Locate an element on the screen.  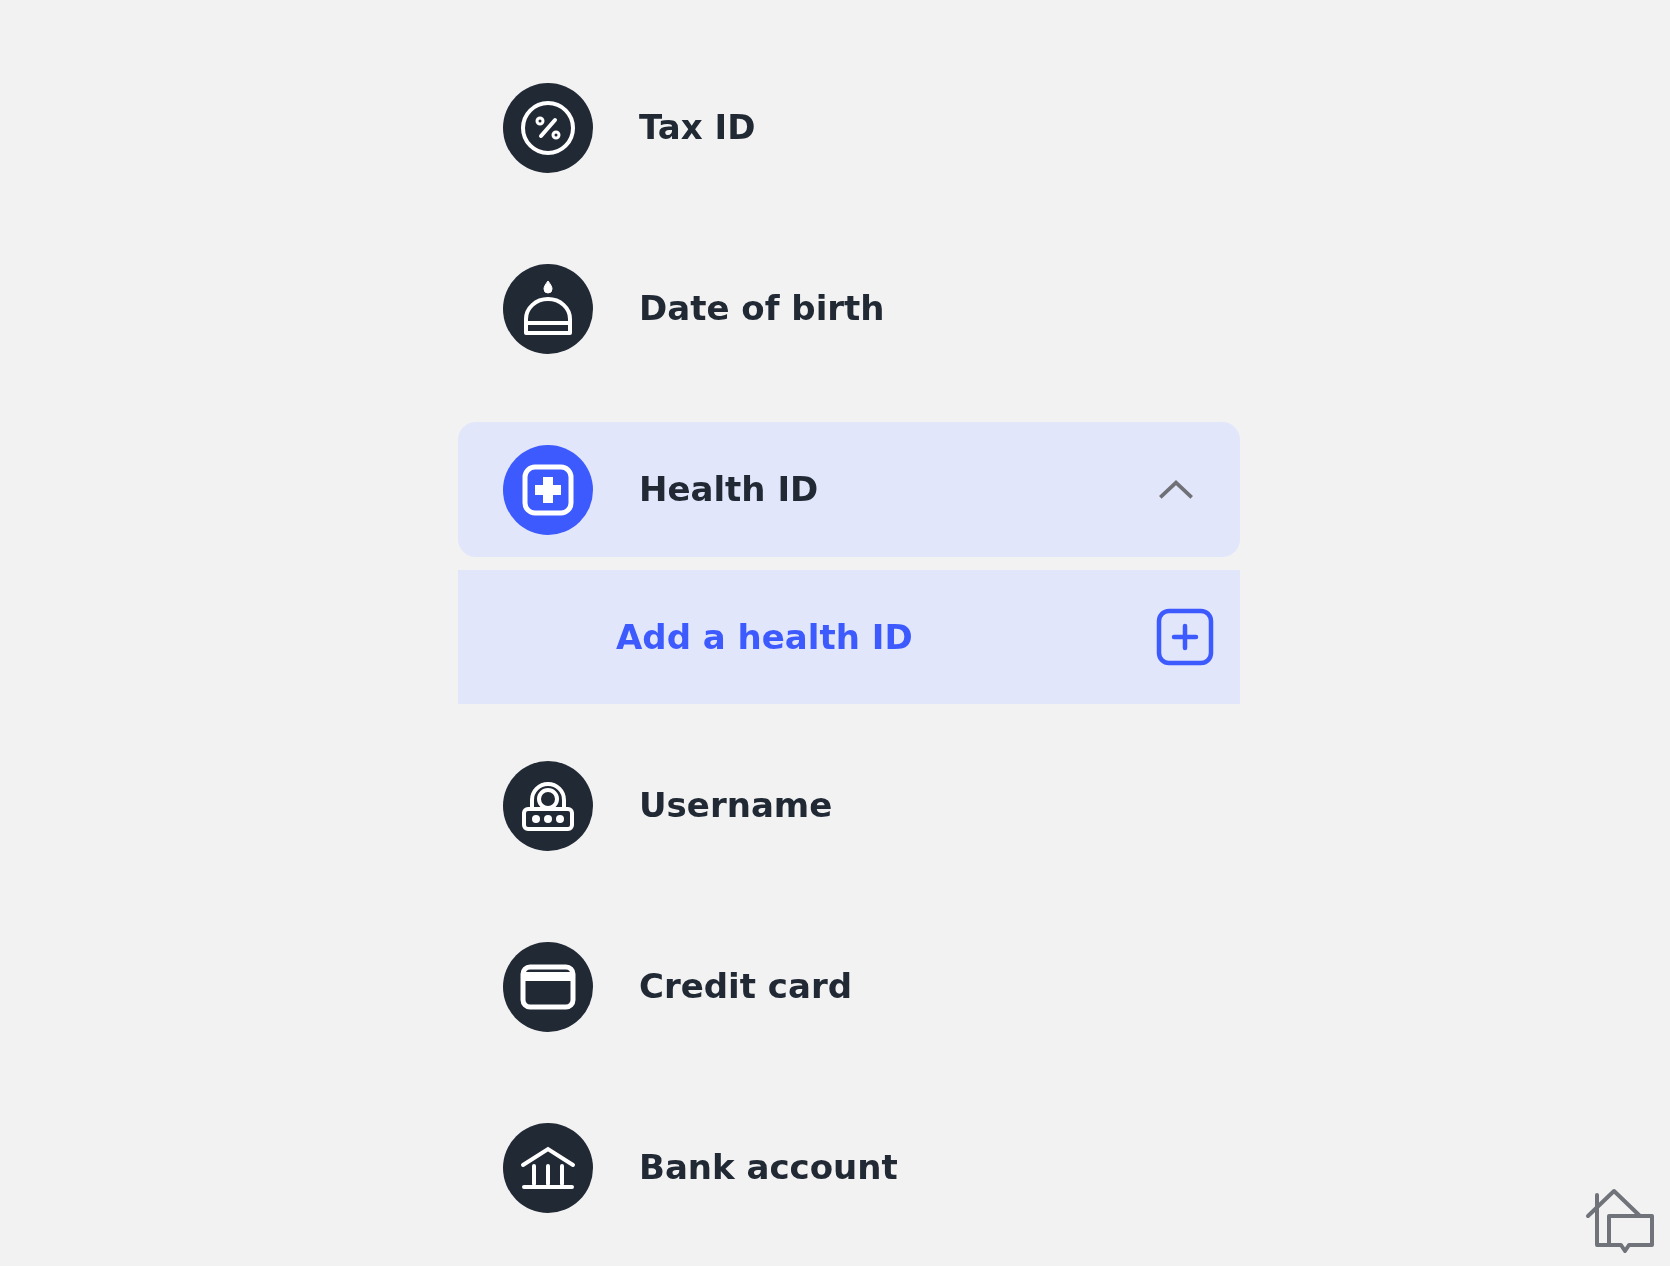
list-item: Date of birth is located at coordinates (849, 308).